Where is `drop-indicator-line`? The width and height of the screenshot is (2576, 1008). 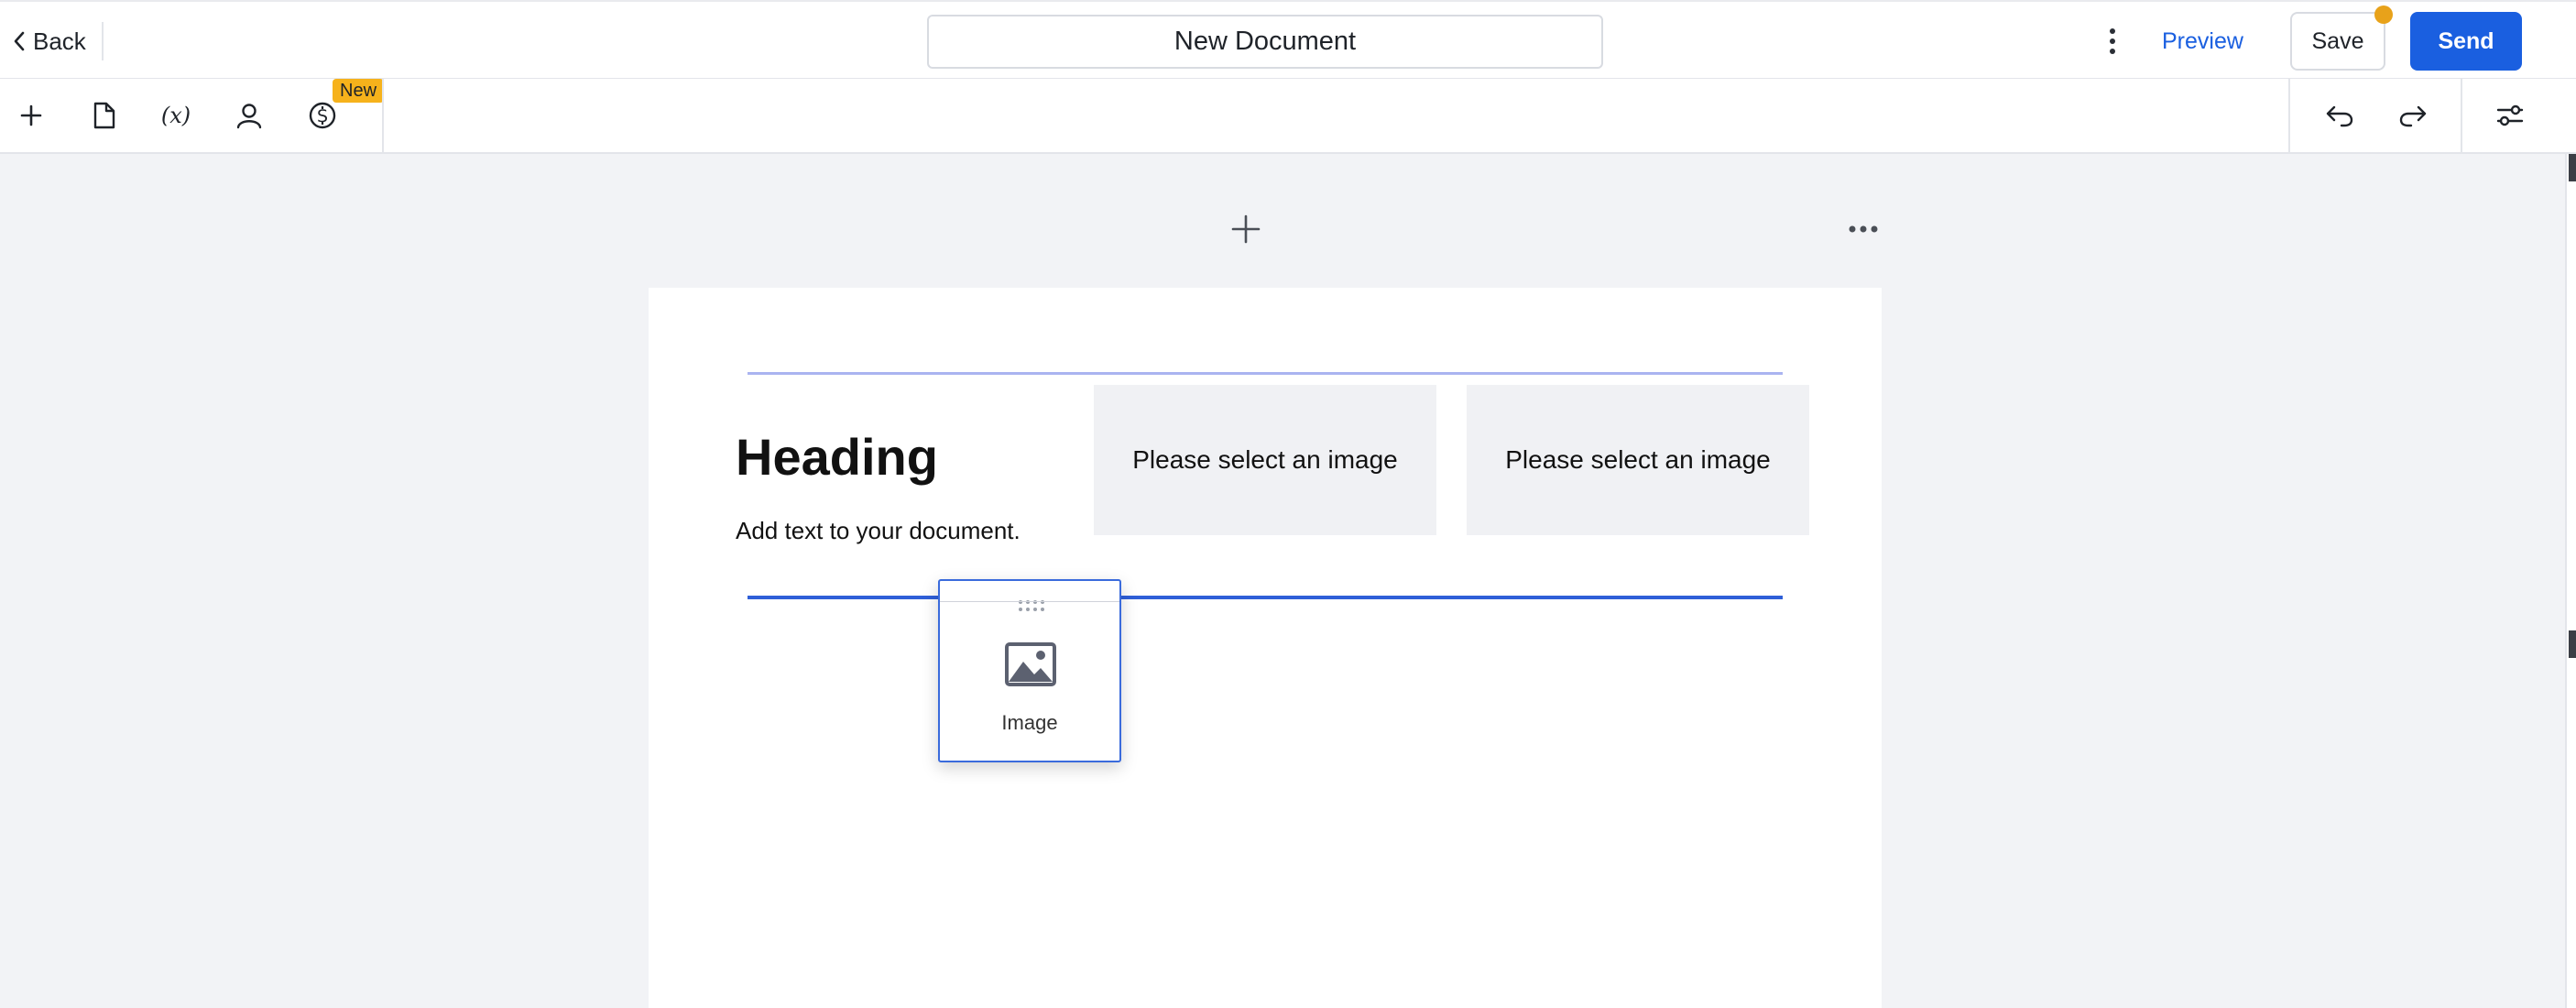 drop-indicator-line is located at coordinates (1266, 597).